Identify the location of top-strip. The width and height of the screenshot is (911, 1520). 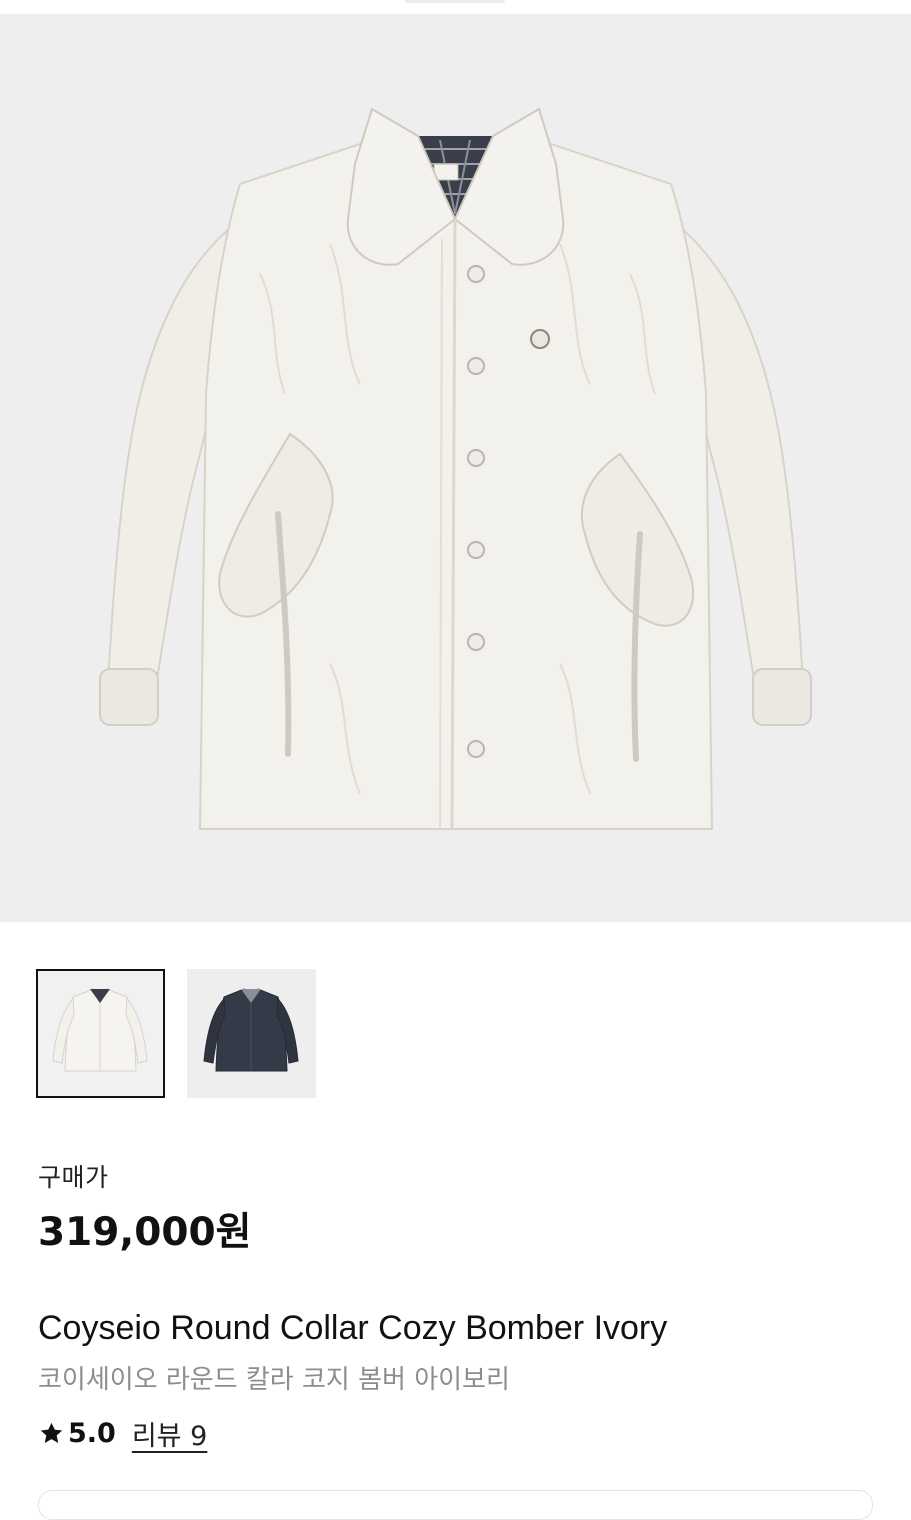
(455, 7).